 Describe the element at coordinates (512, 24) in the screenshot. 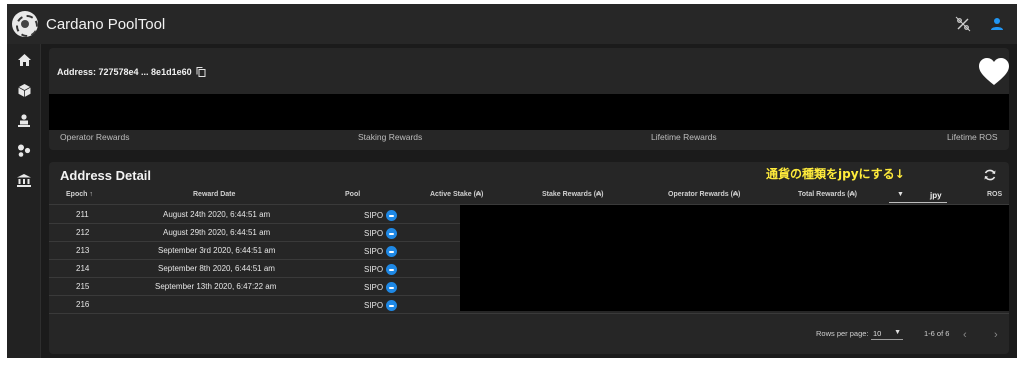

I see `top-bar: Cardano PoolTool` at that location.